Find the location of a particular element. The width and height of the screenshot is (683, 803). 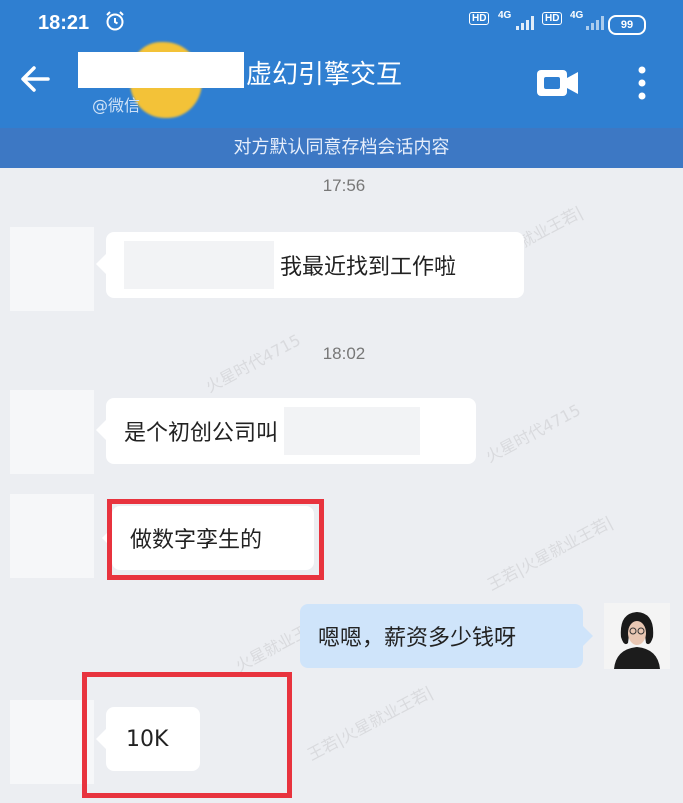

message-text: 我最近找到工作啦 is located at coordinates (368, 267).